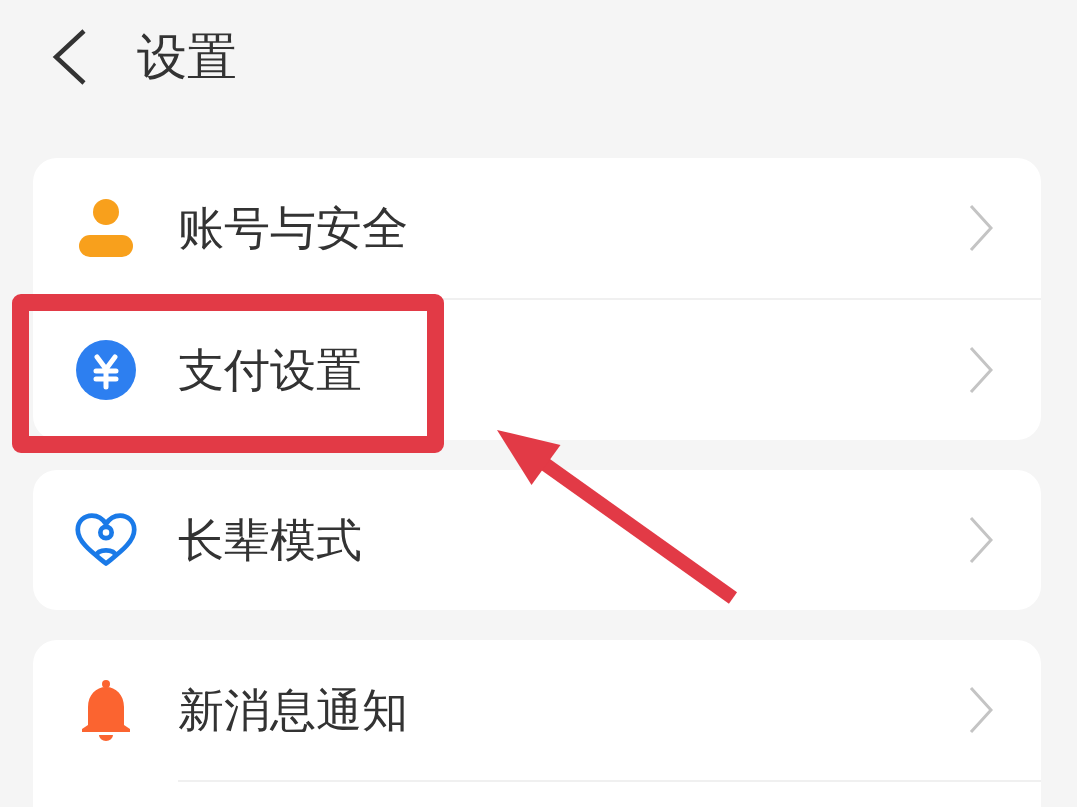 The image size is (1077, 807). Describe the element at coordinates (69, 57) in the screenshot. I see `back-icon` at that location.